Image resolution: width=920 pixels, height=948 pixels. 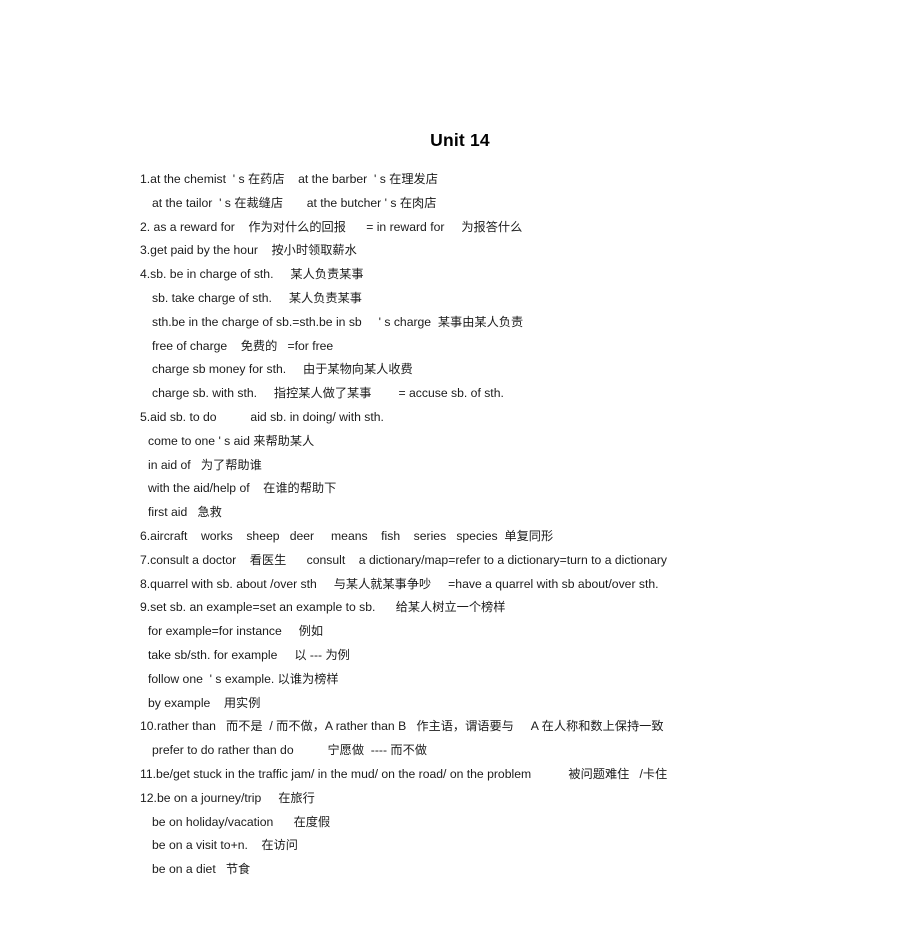 I want to click on document-line: be on holiday/vacation 在度假, so click(x=241, y=821).